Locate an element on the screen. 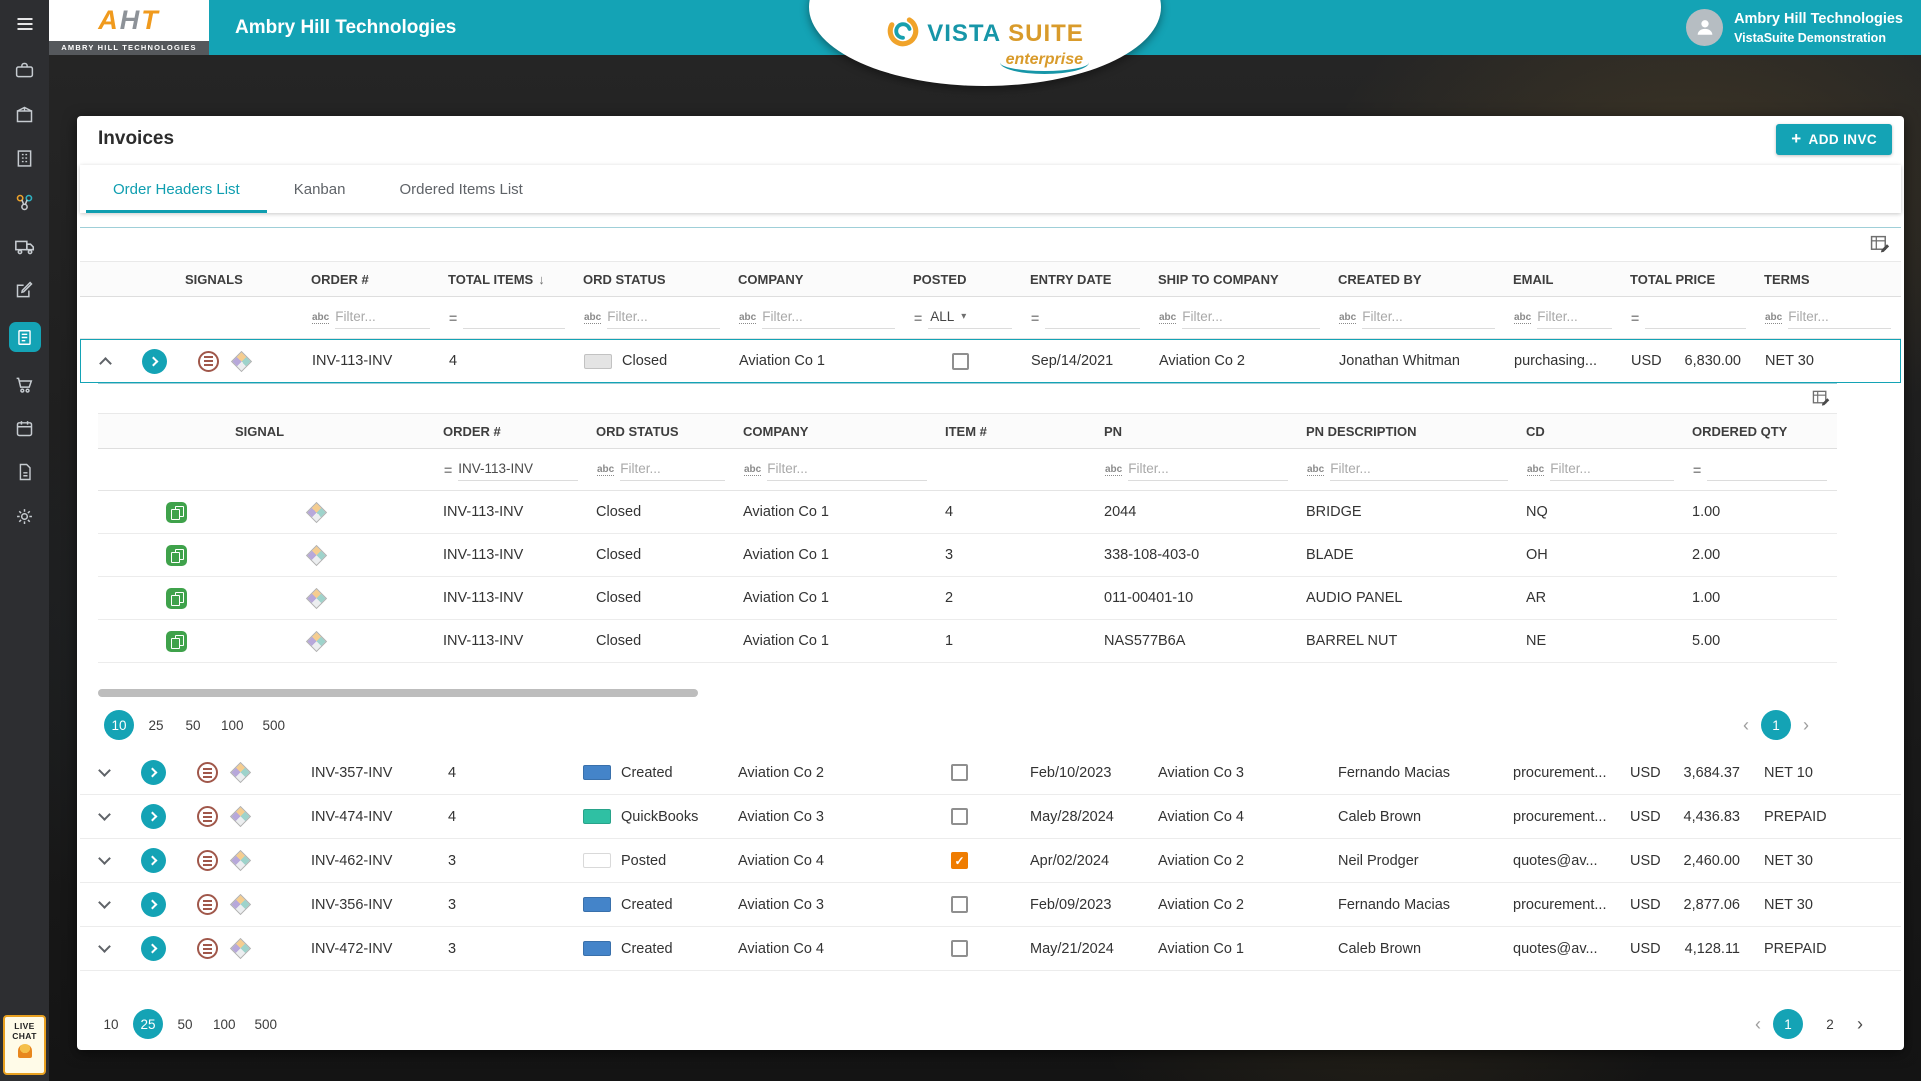  col-email: EMAIL is located at coordinates (1563, 279).